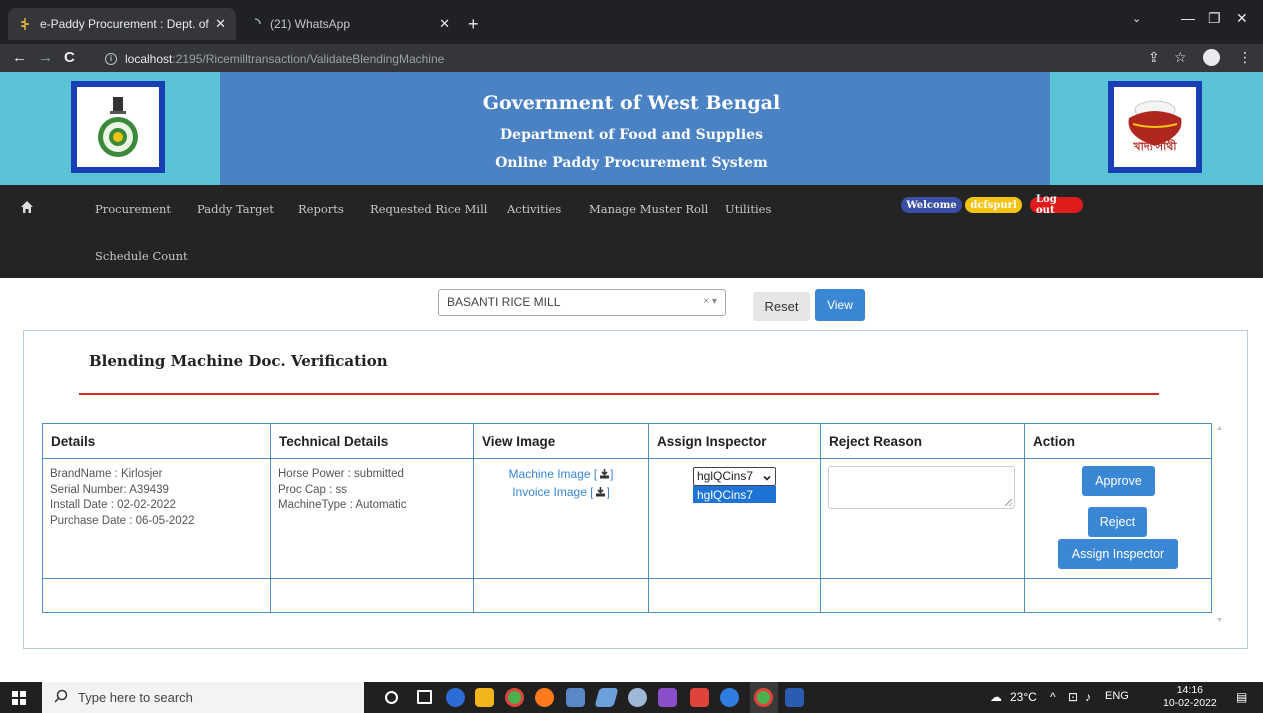  What do you see at coordinates (455, 697) in the screenshot?
I see `edge-icon` at bounding box center [455, 697].